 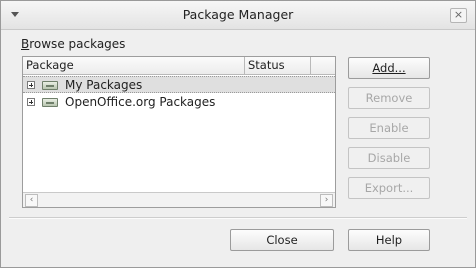 I want to click on close-icon: ×, so click(x=458, y=15).